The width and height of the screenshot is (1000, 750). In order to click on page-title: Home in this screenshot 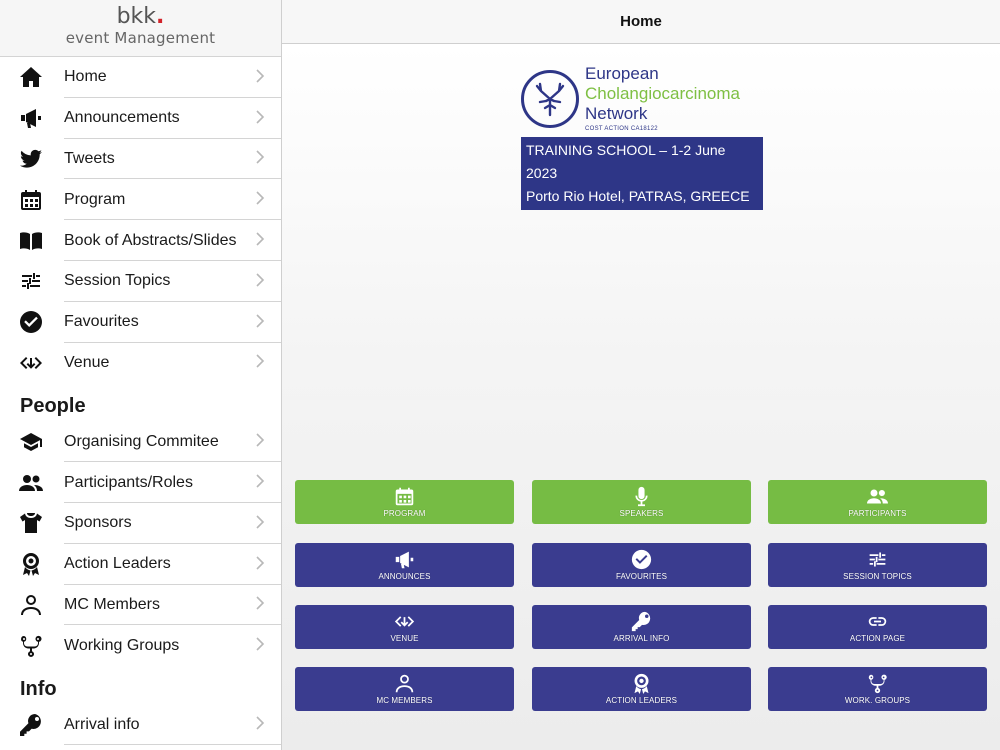, I will do `click(641, 21)`.